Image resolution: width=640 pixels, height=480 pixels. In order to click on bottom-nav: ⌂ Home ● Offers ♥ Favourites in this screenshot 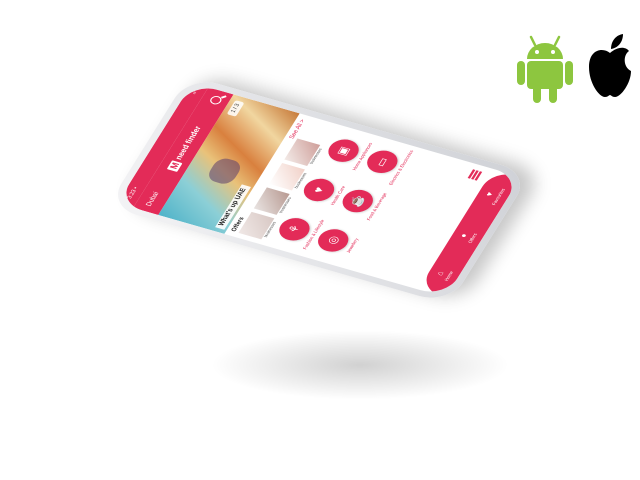, I will do `click(469, 233)`.